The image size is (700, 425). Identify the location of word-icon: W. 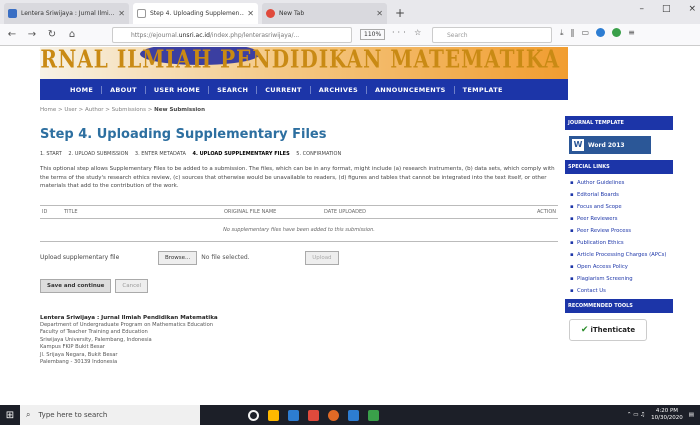
(578, 145).